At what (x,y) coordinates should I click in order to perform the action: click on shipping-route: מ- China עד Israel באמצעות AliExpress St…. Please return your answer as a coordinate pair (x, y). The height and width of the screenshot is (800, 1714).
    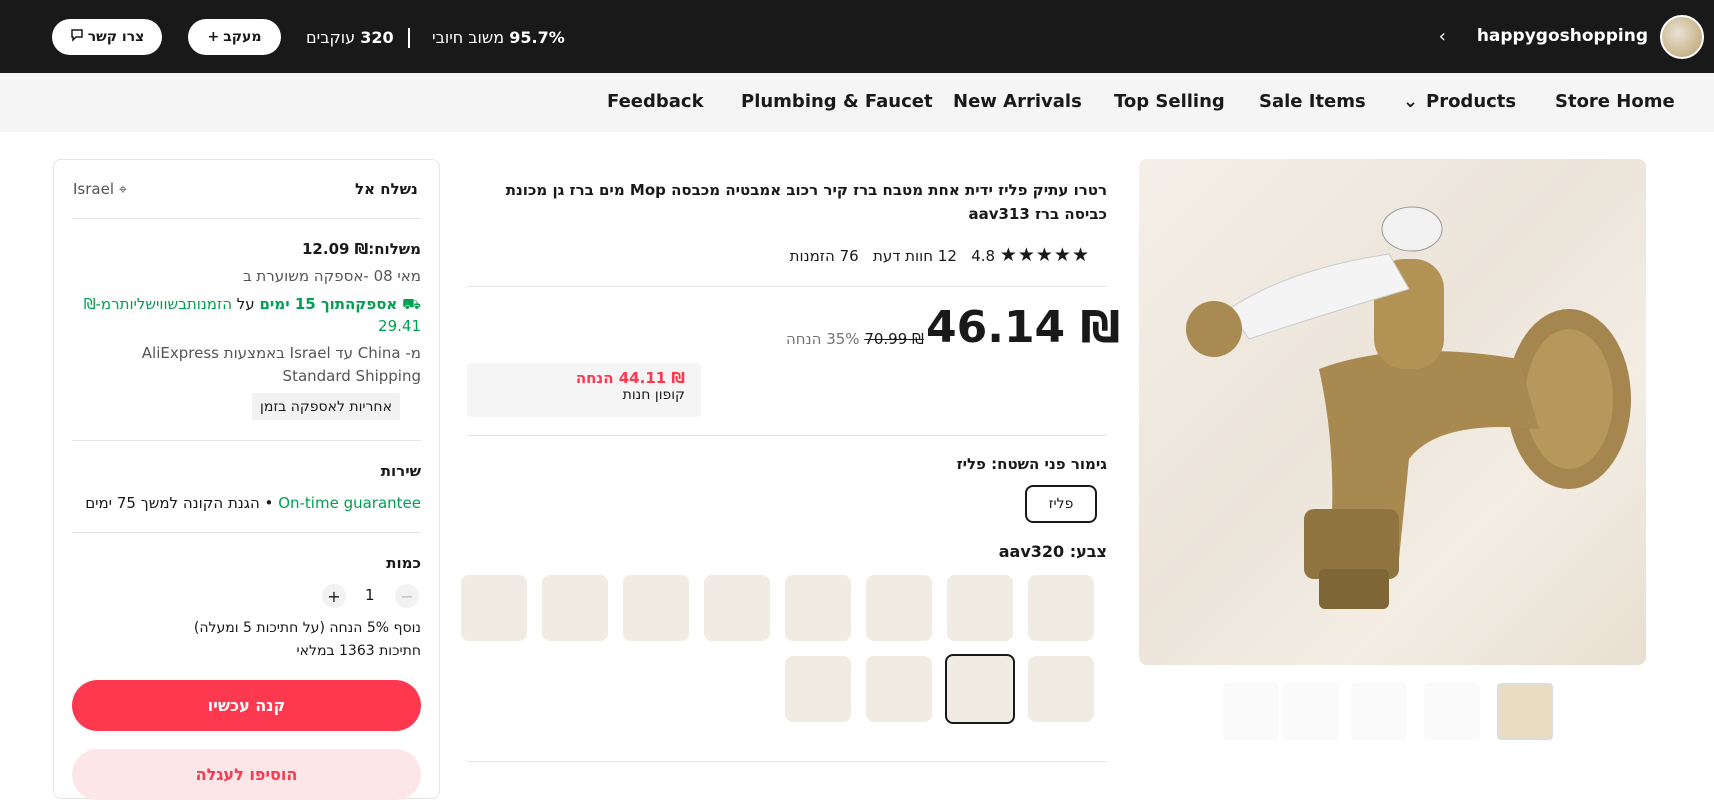
    Looking at the image, I should click on (281, 364).